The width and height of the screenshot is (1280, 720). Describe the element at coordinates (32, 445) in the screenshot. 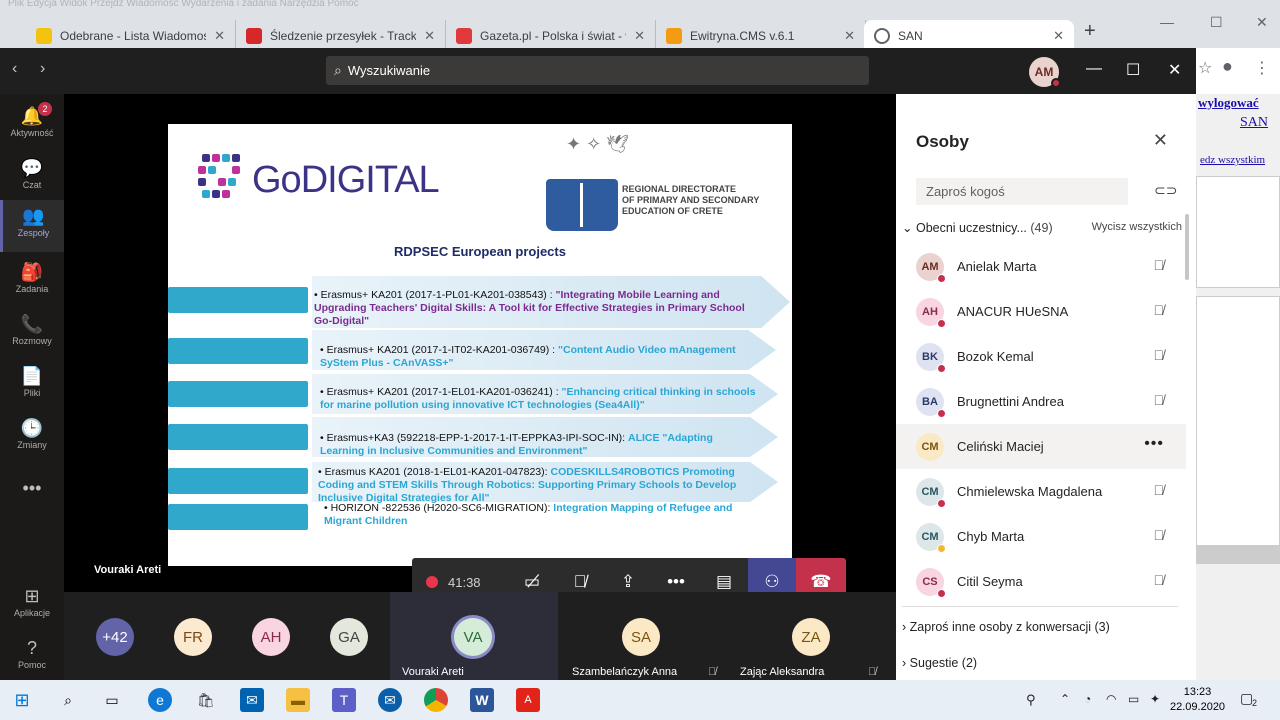

I see `rail-label: Zmiany` at that location.